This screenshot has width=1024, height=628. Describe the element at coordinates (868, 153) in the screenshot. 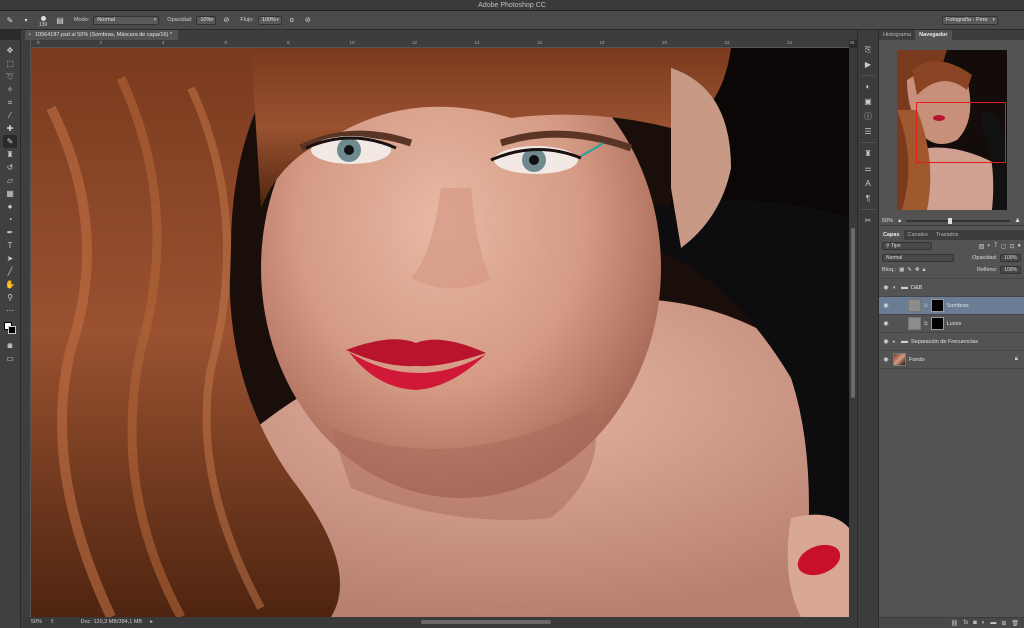

I see `clone-source-panel-icon: ♜` at that location.